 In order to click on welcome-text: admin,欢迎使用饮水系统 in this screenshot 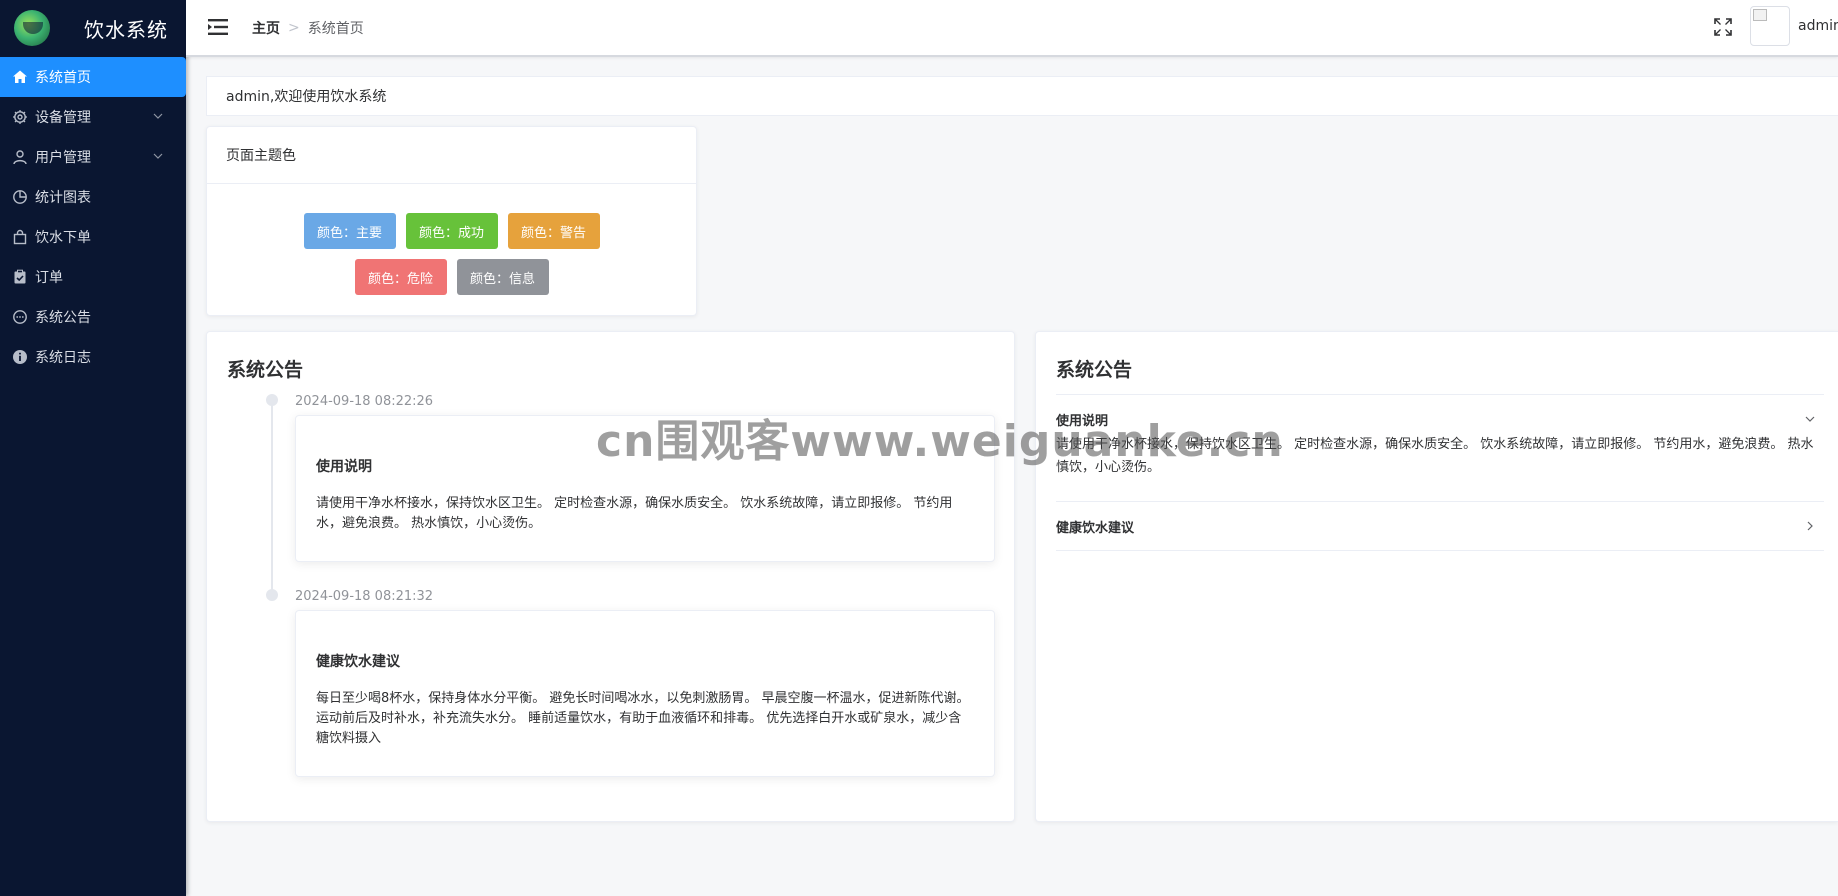, I will do `click(306, 97)`.